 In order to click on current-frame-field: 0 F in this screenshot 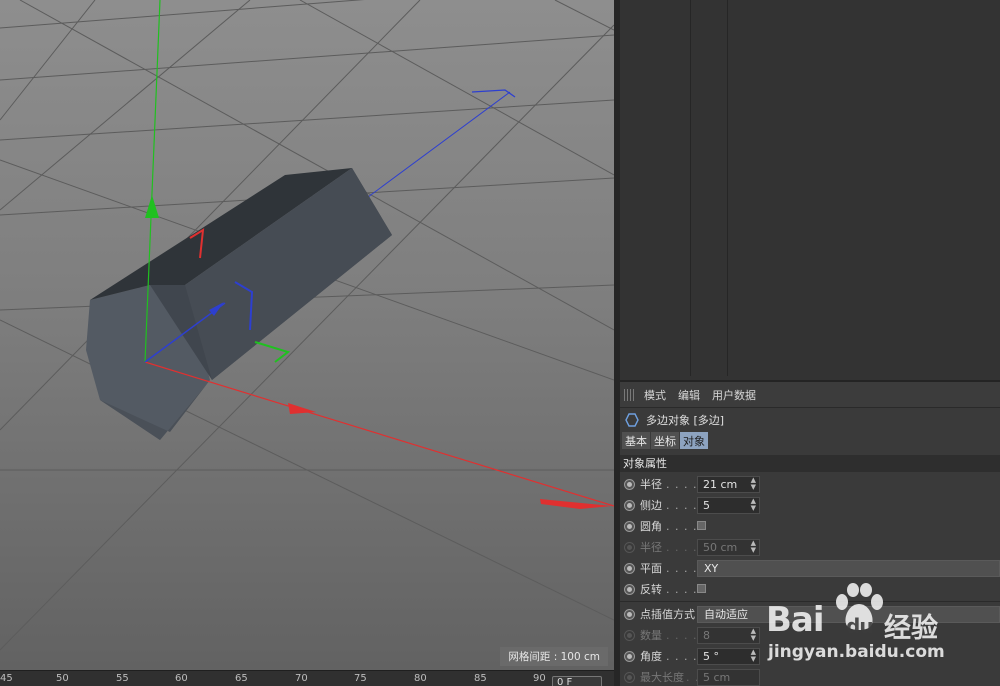, I will do `click(577, 681)`.